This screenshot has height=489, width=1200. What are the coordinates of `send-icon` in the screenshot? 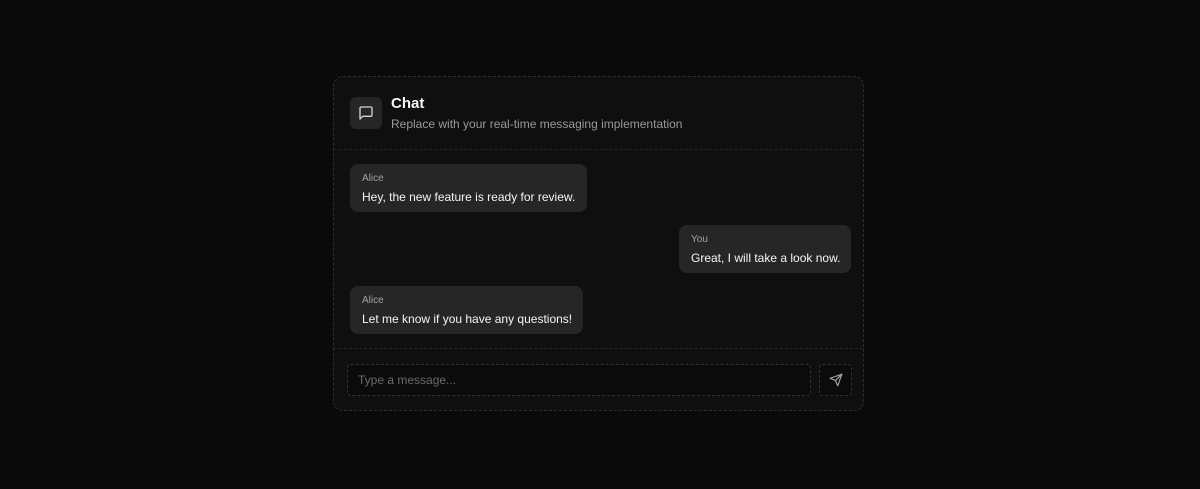 It's located at (836, 380).